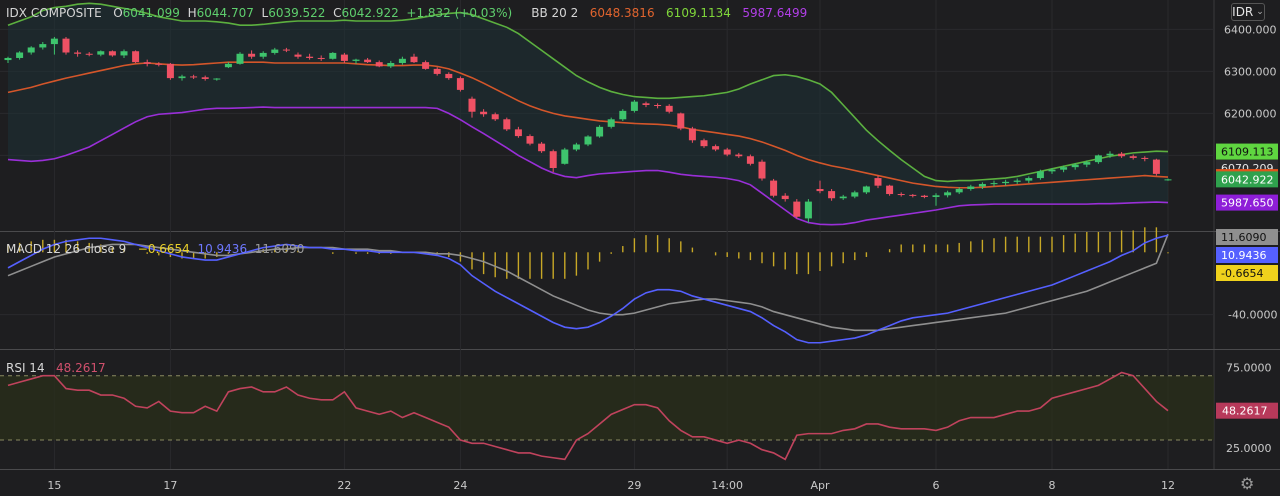  I want to click on macd-label: MACD 12 26 close 9, so click(66, 249).